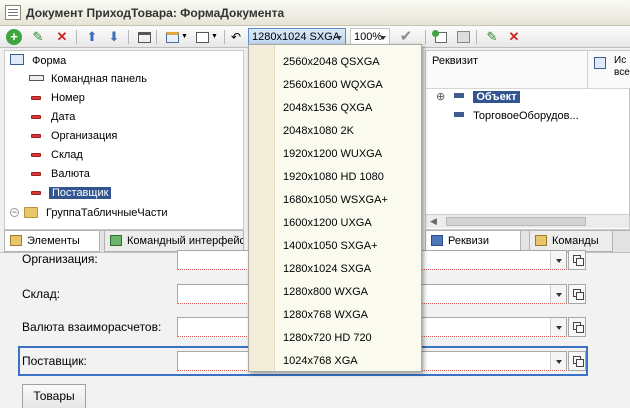 The height and width of the screenshot is (408, 630). Describe the element at coordinates (38, 37) in the screenshot. I see `pencil-icon: ✎` at that location.